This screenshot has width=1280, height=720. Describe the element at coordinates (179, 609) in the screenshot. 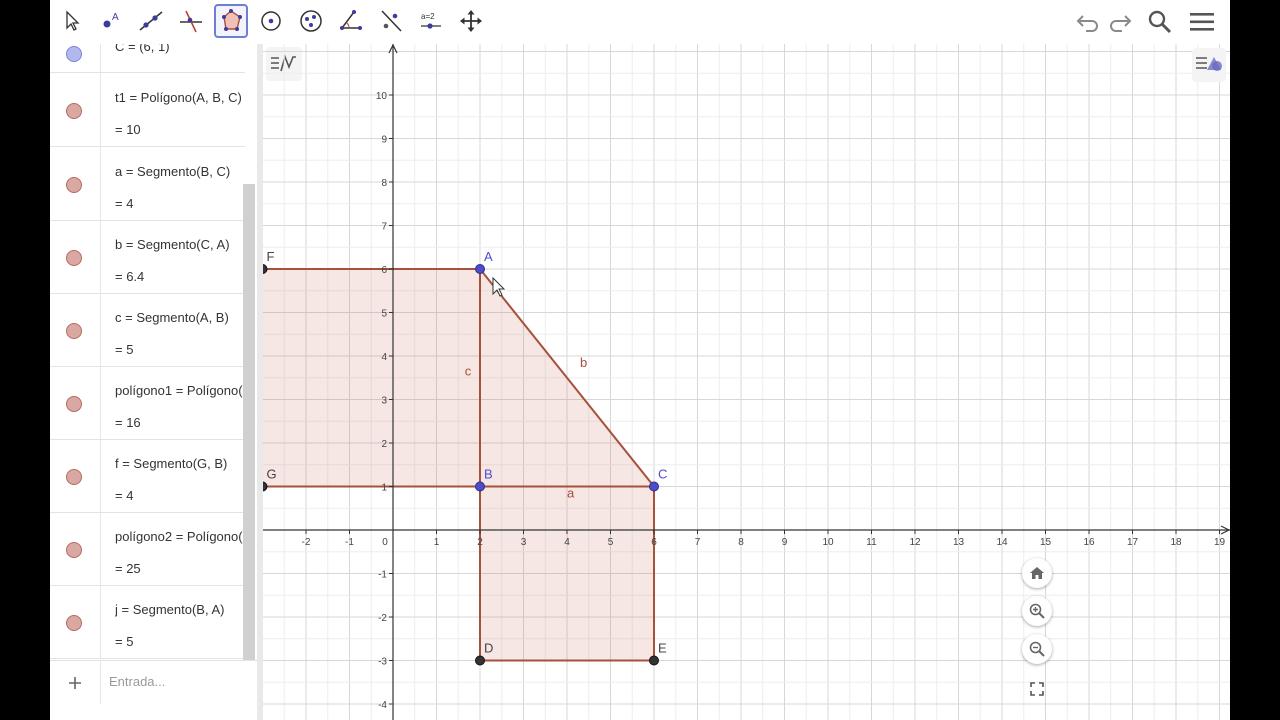

I see `algebra-definition: j = Segmento(B, A)` at that location.